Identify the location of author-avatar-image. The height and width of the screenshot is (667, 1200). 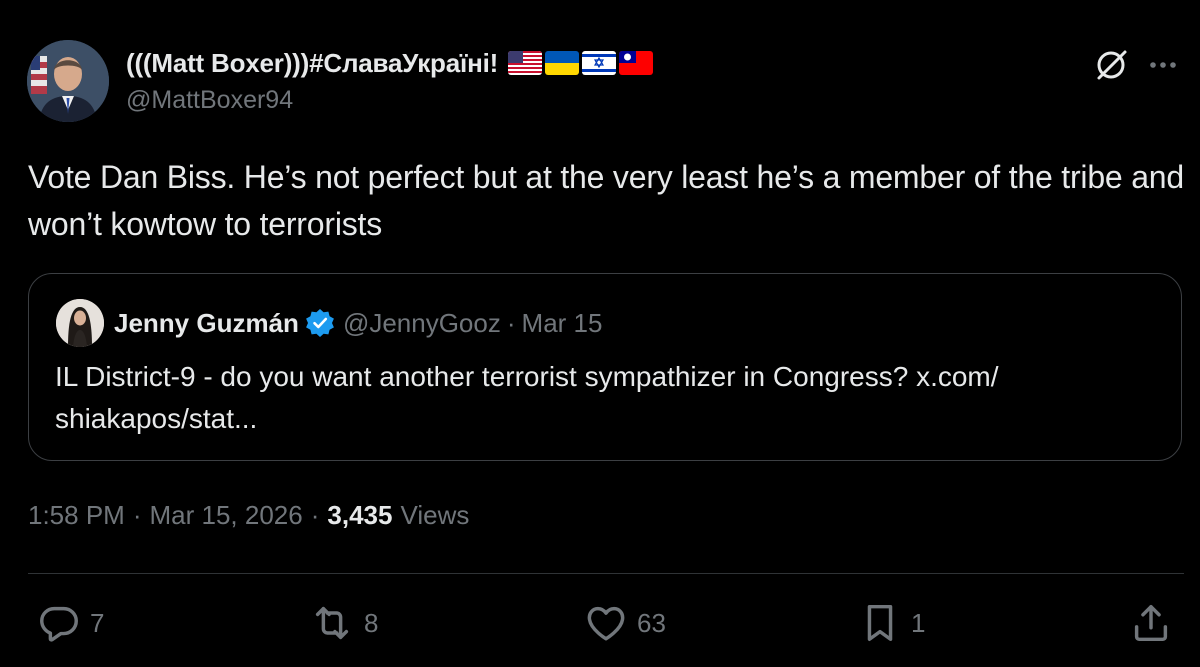
(68, 81).